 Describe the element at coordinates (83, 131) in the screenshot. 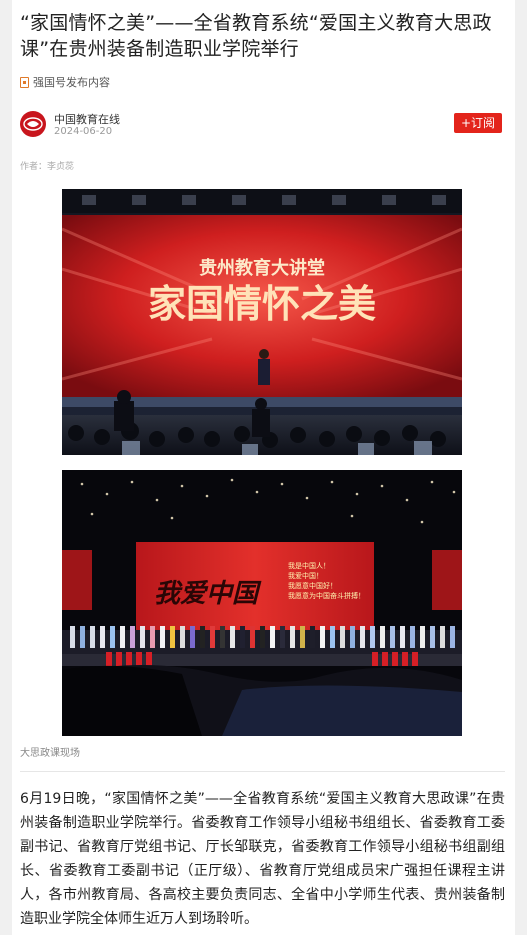

I see `publish-date: 2024-06-20` at that location.